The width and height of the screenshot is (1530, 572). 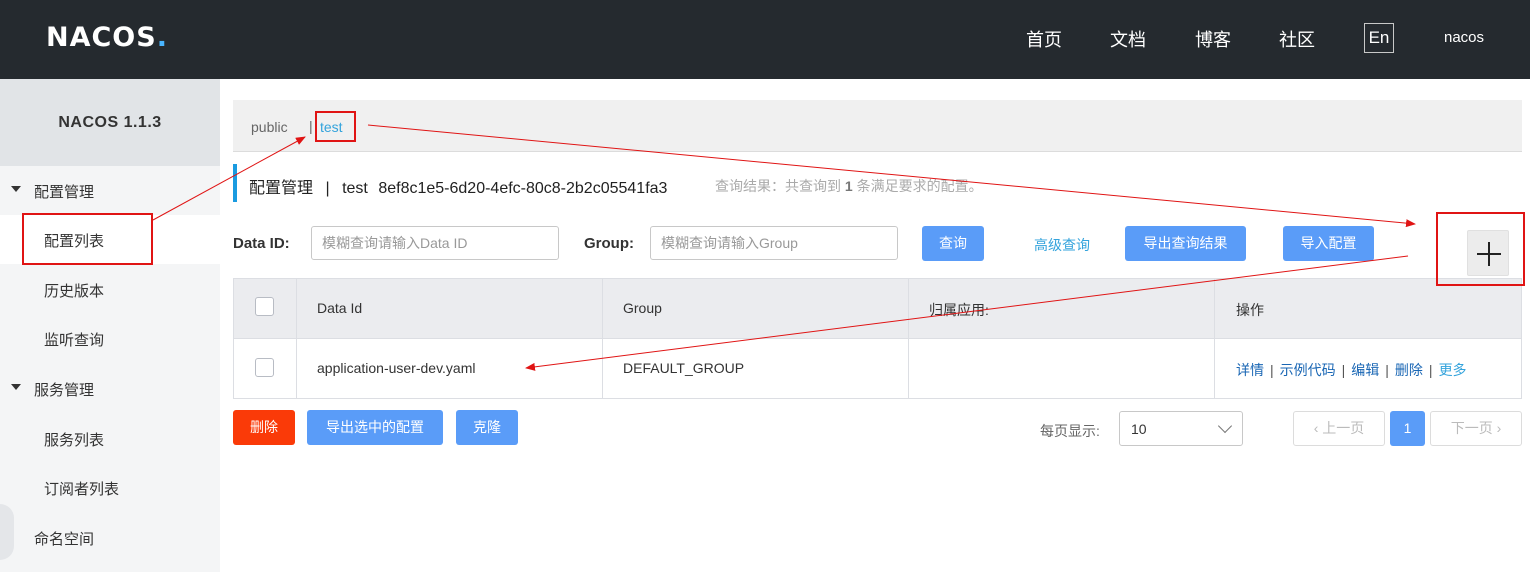 What do you see at coordinates (891, 176) in the screenshot?
I see `annotation-arrow-to-add` at bounding box center [891, 176].